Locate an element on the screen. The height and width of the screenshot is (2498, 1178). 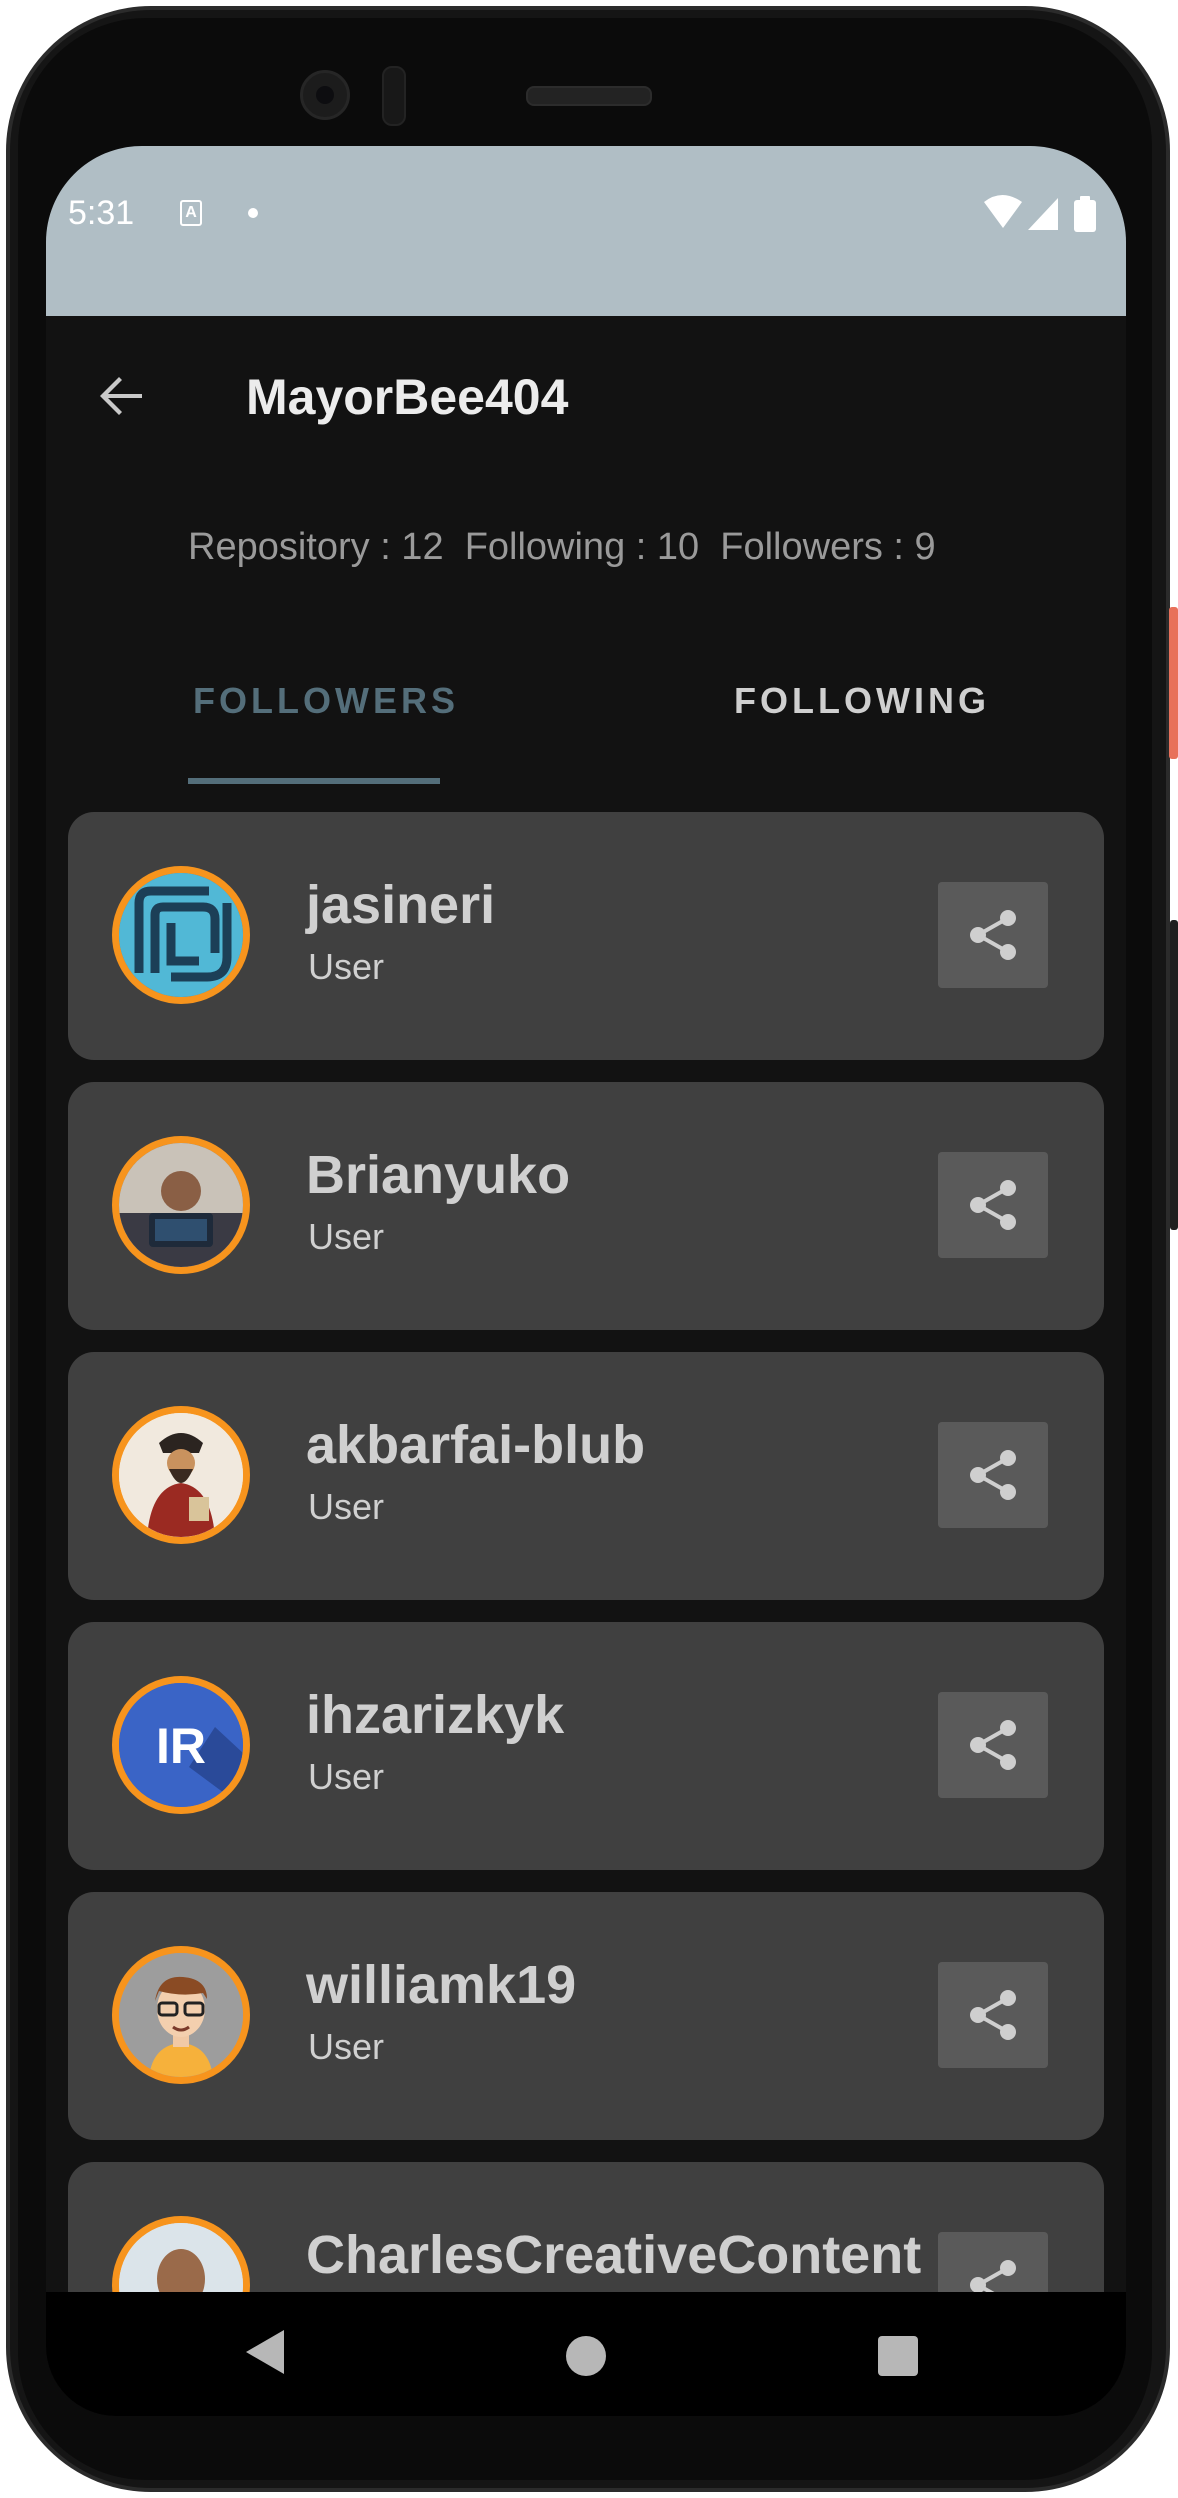
avatar: IR is located at coordinates (181, 1745).